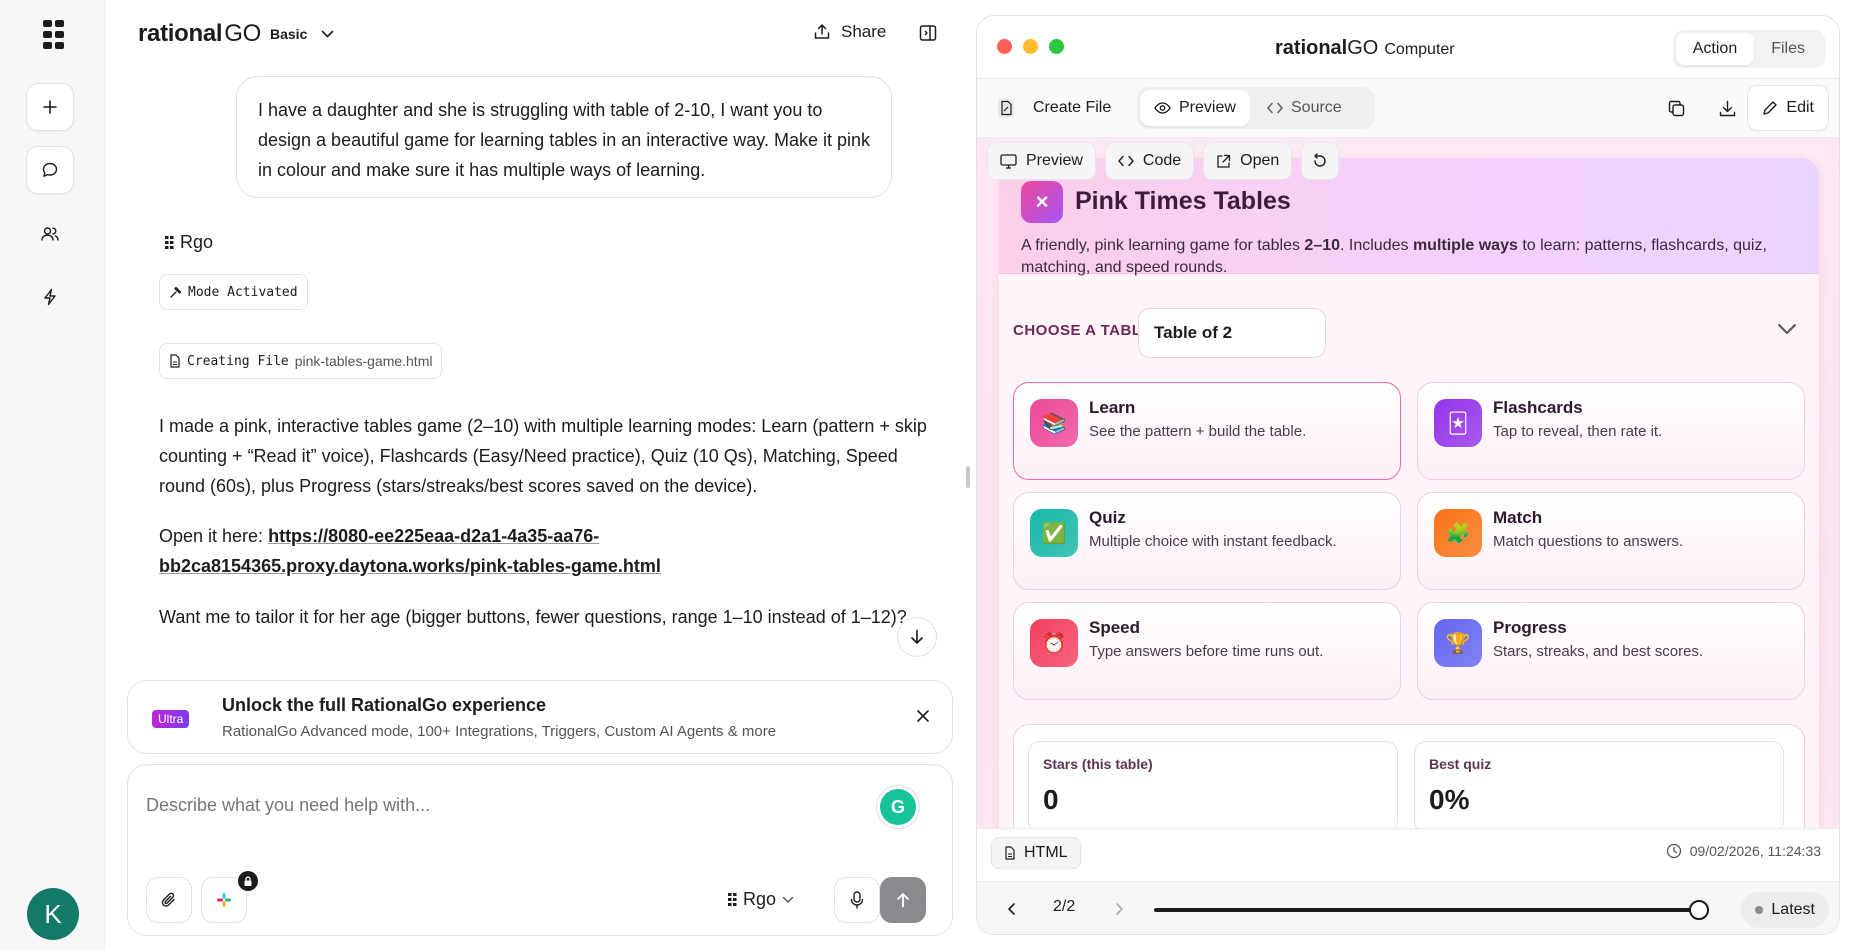  I want to click on microphone-icon, so click(857, 900).